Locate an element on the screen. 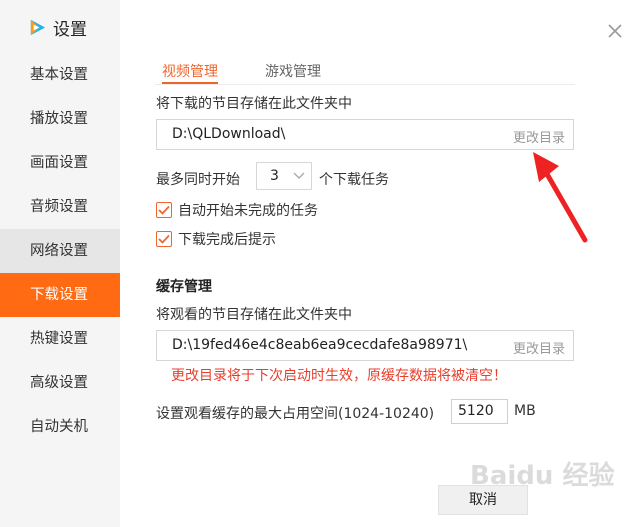 This screenshot has width=637, height=527. auto-start-option: 自动开始未完成的任务 is located at coordinates (237, 210).